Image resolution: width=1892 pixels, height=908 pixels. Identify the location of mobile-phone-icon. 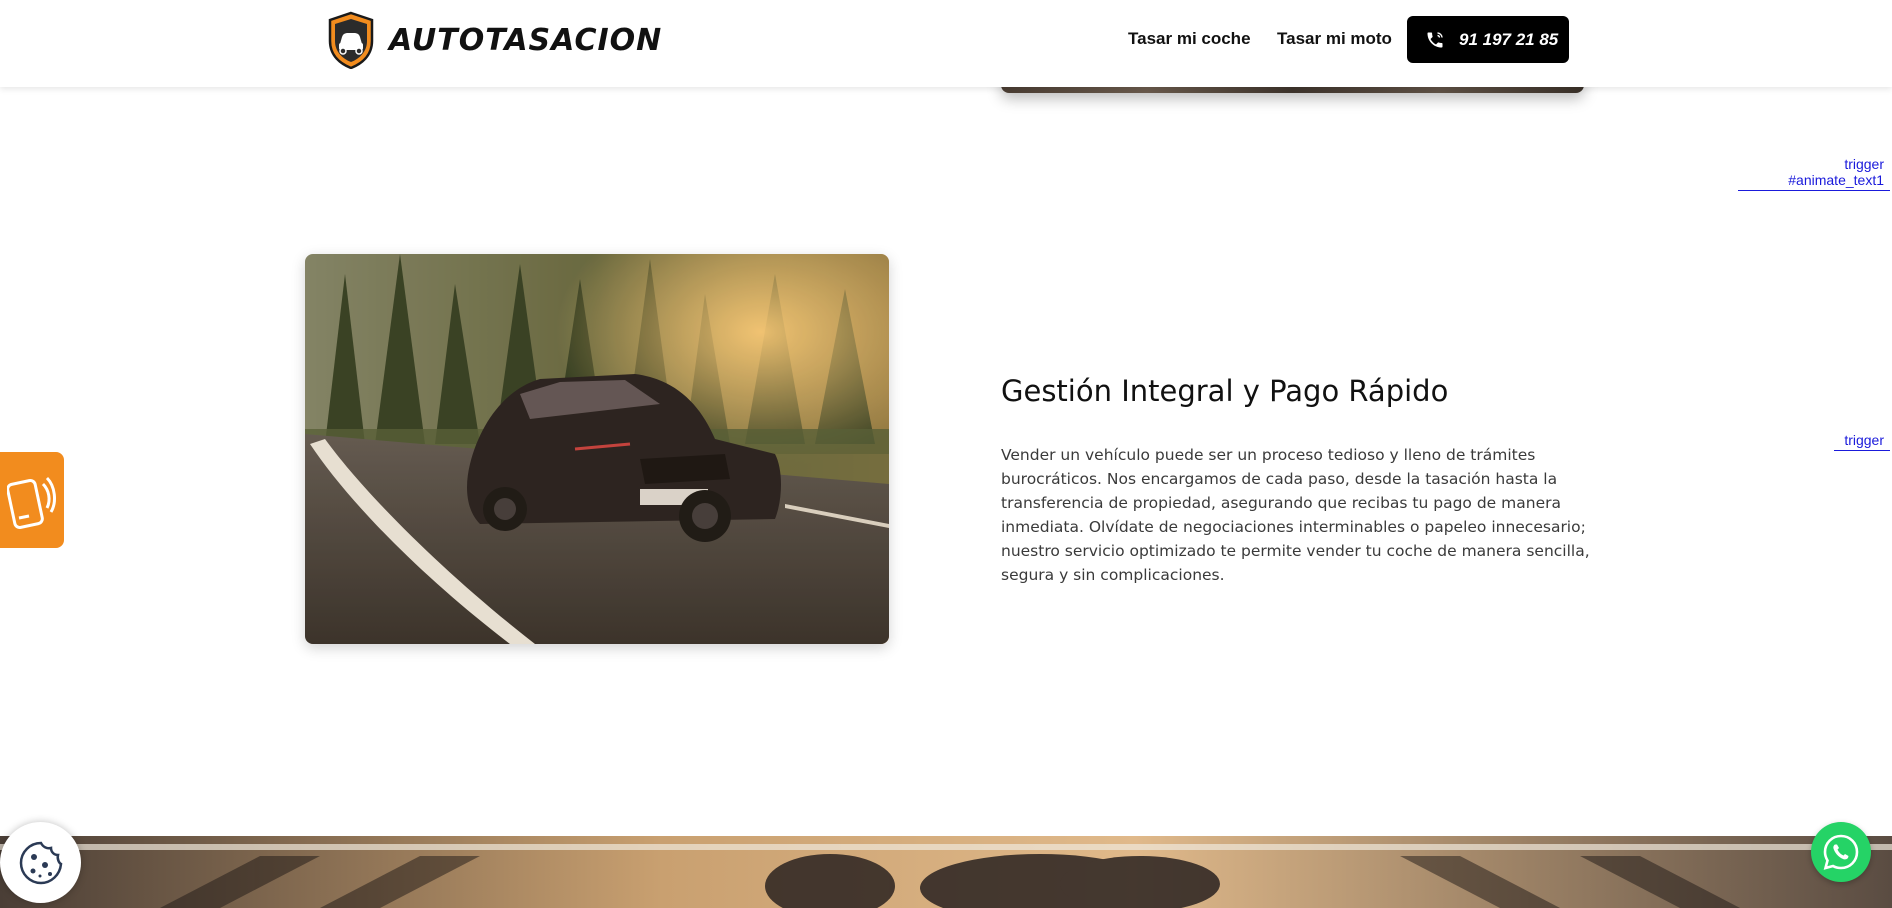
(31, 502).